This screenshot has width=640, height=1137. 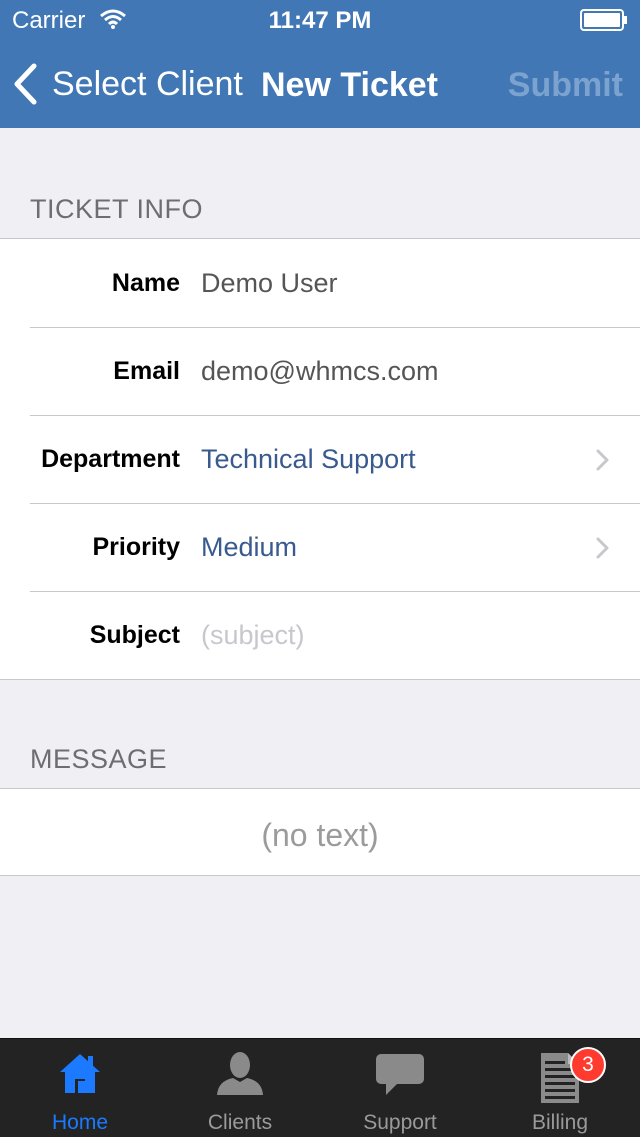 What do you see at coordinates (99, 759) in the screenshot?
I see `message-header: MESSAGE` at bounding box center [99, 759].